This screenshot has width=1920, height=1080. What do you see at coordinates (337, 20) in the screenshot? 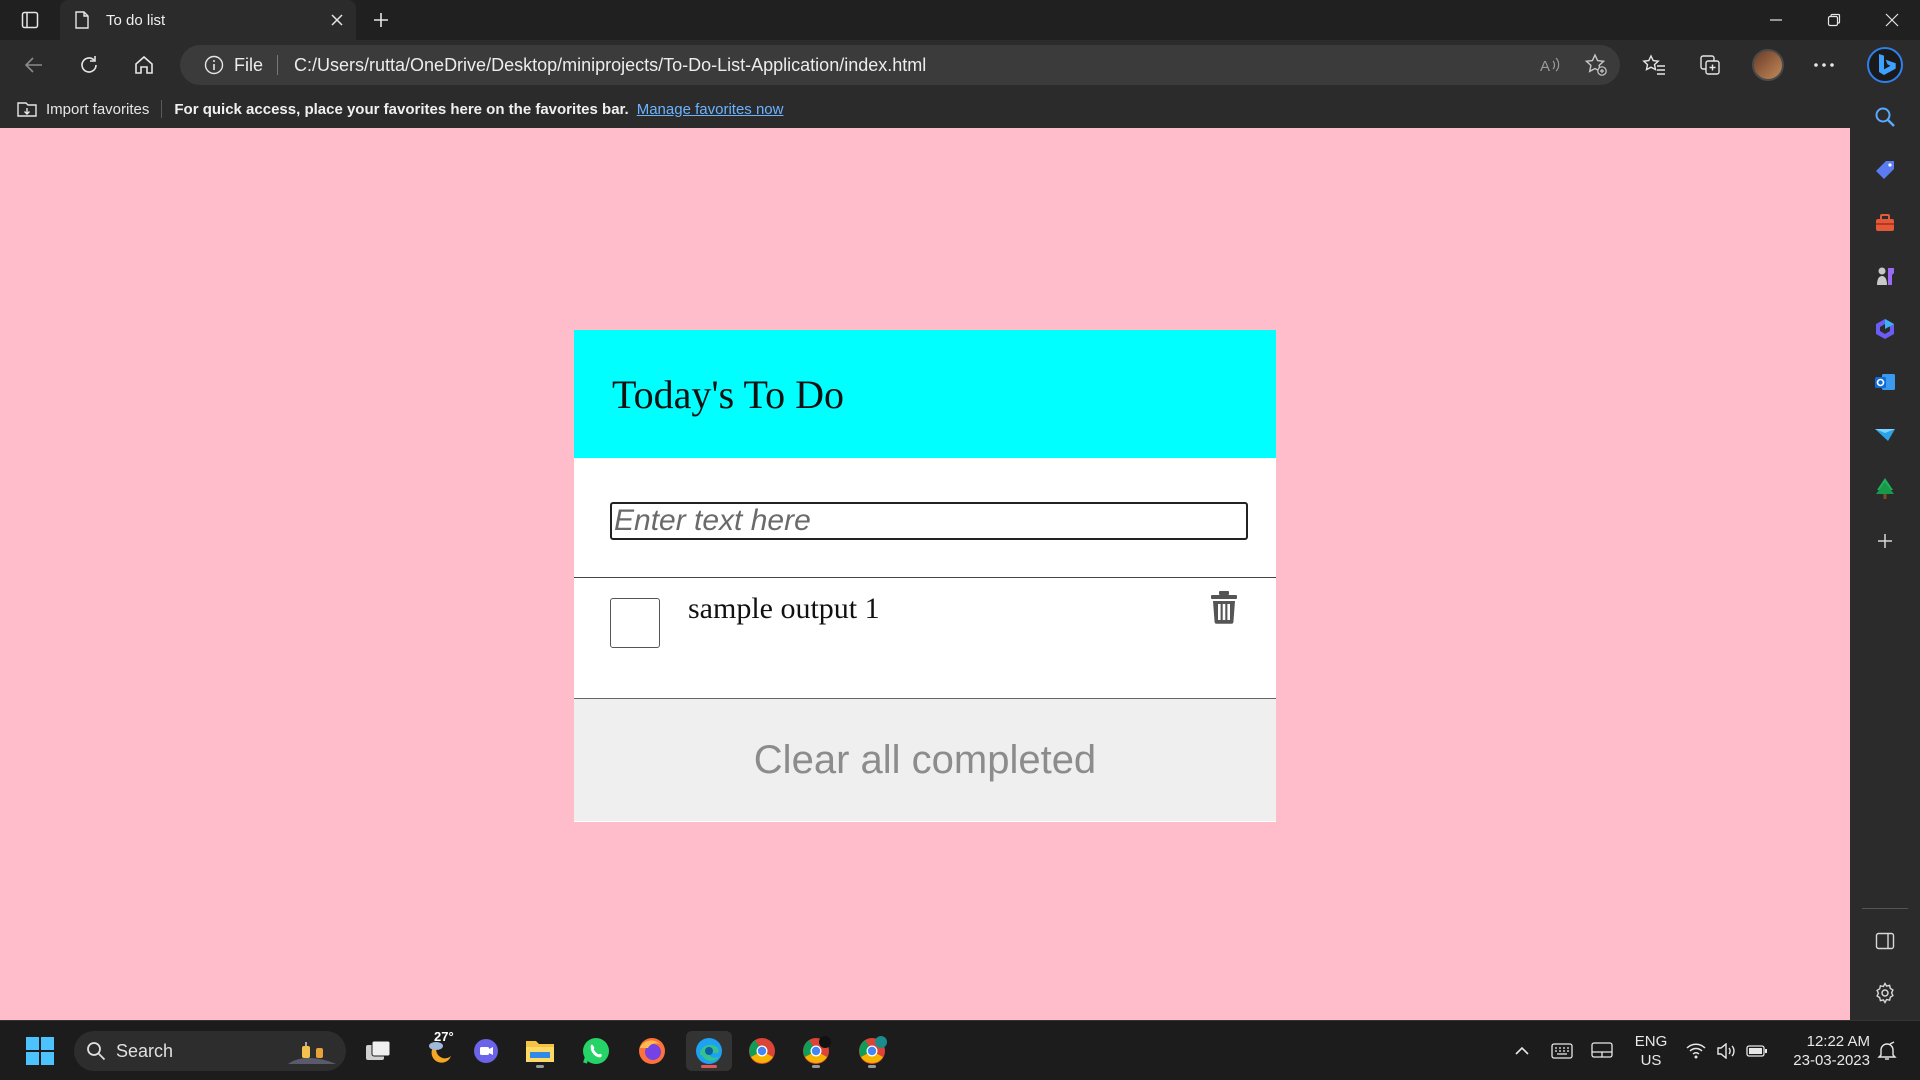
I see `close-tab-icon` at bounding box center [337, 20].